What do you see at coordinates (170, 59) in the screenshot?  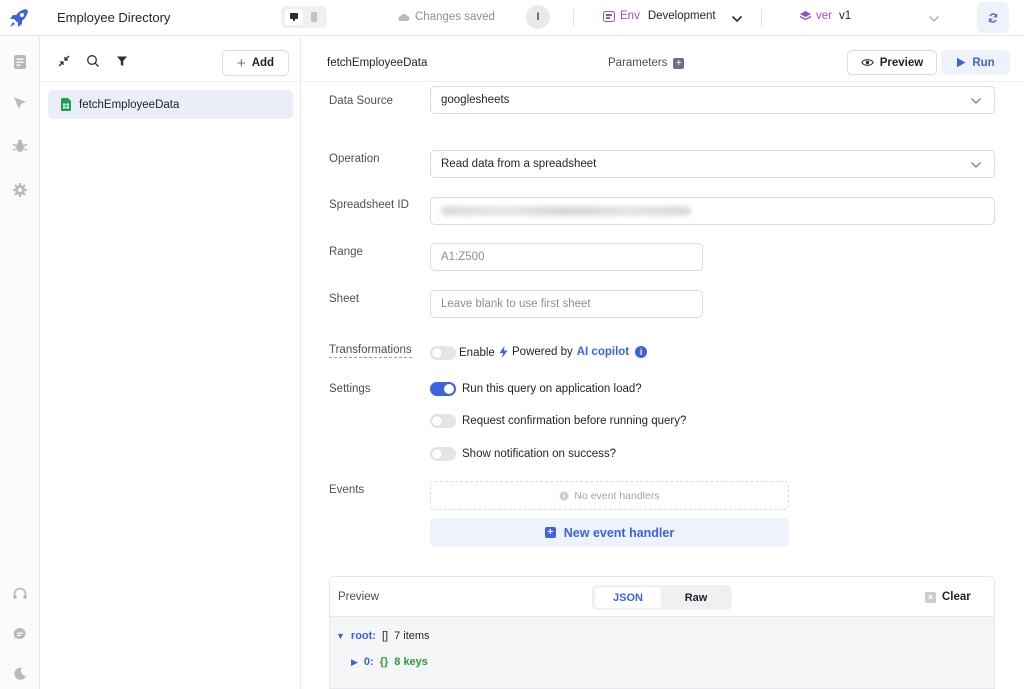 I see `query-list-toolbar: + Add` at bounding box center [170, 59].